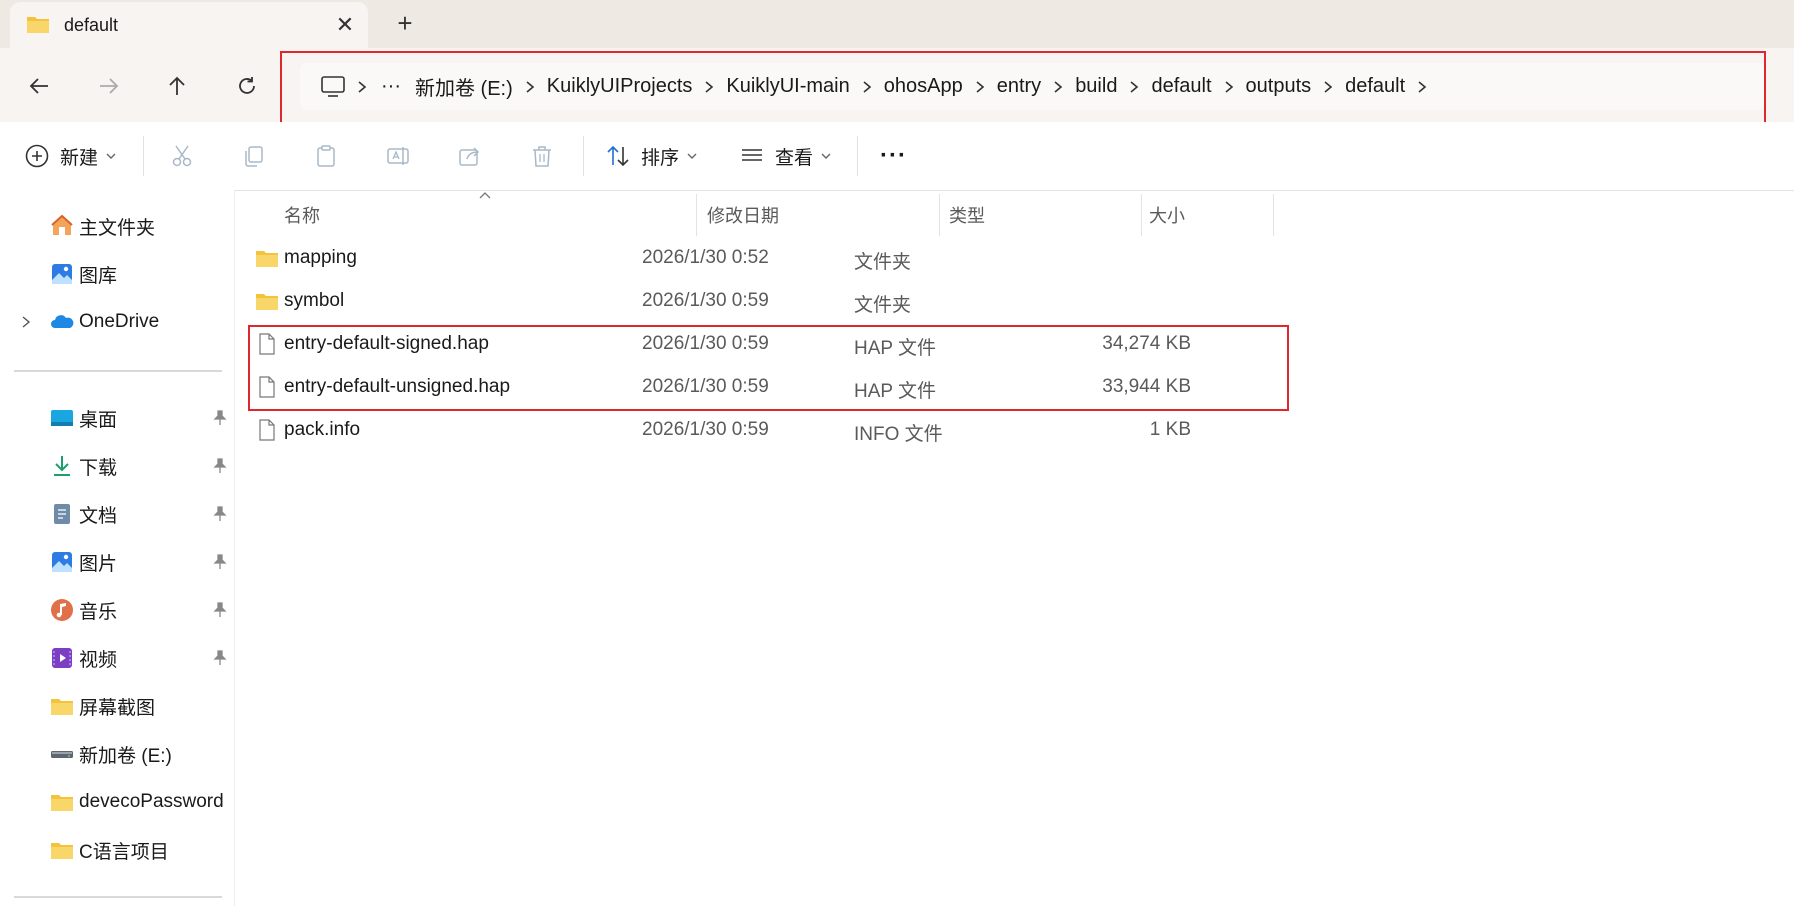  I want to click on tab-default: default ✕, so click(189, 25).